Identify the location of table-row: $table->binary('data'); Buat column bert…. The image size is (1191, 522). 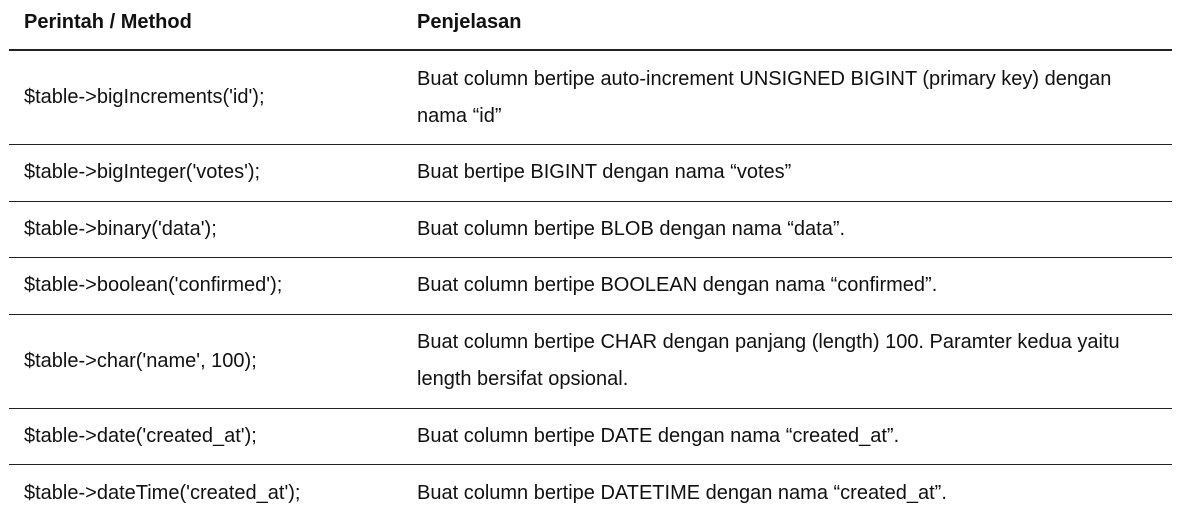
(590, 230).